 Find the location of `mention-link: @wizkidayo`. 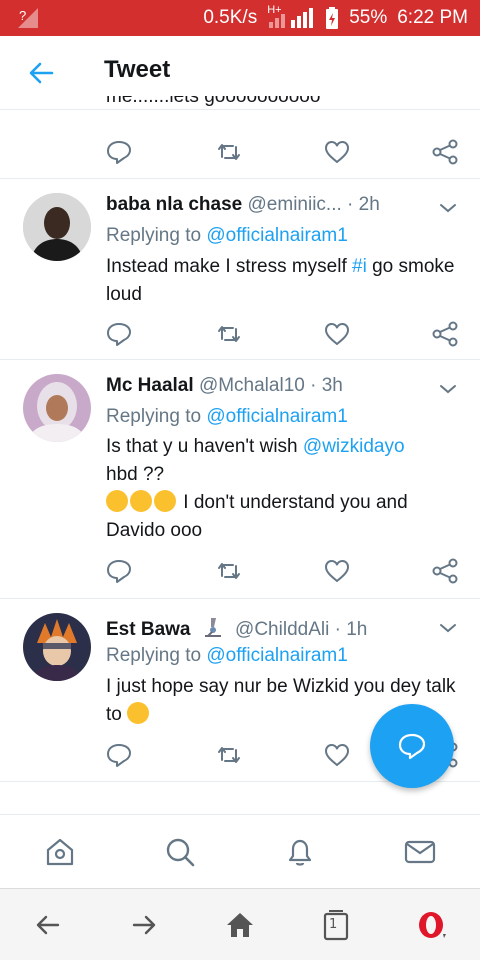

mention-link: @wizkidayo is located at coordinates (354, 446).